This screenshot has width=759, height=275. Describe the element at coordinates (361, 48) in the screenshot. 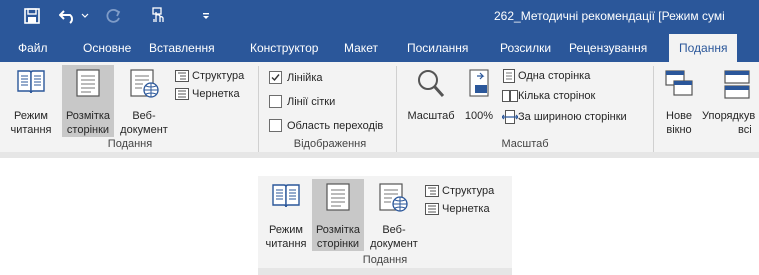

I see `tab-layout: Макет` at that location.